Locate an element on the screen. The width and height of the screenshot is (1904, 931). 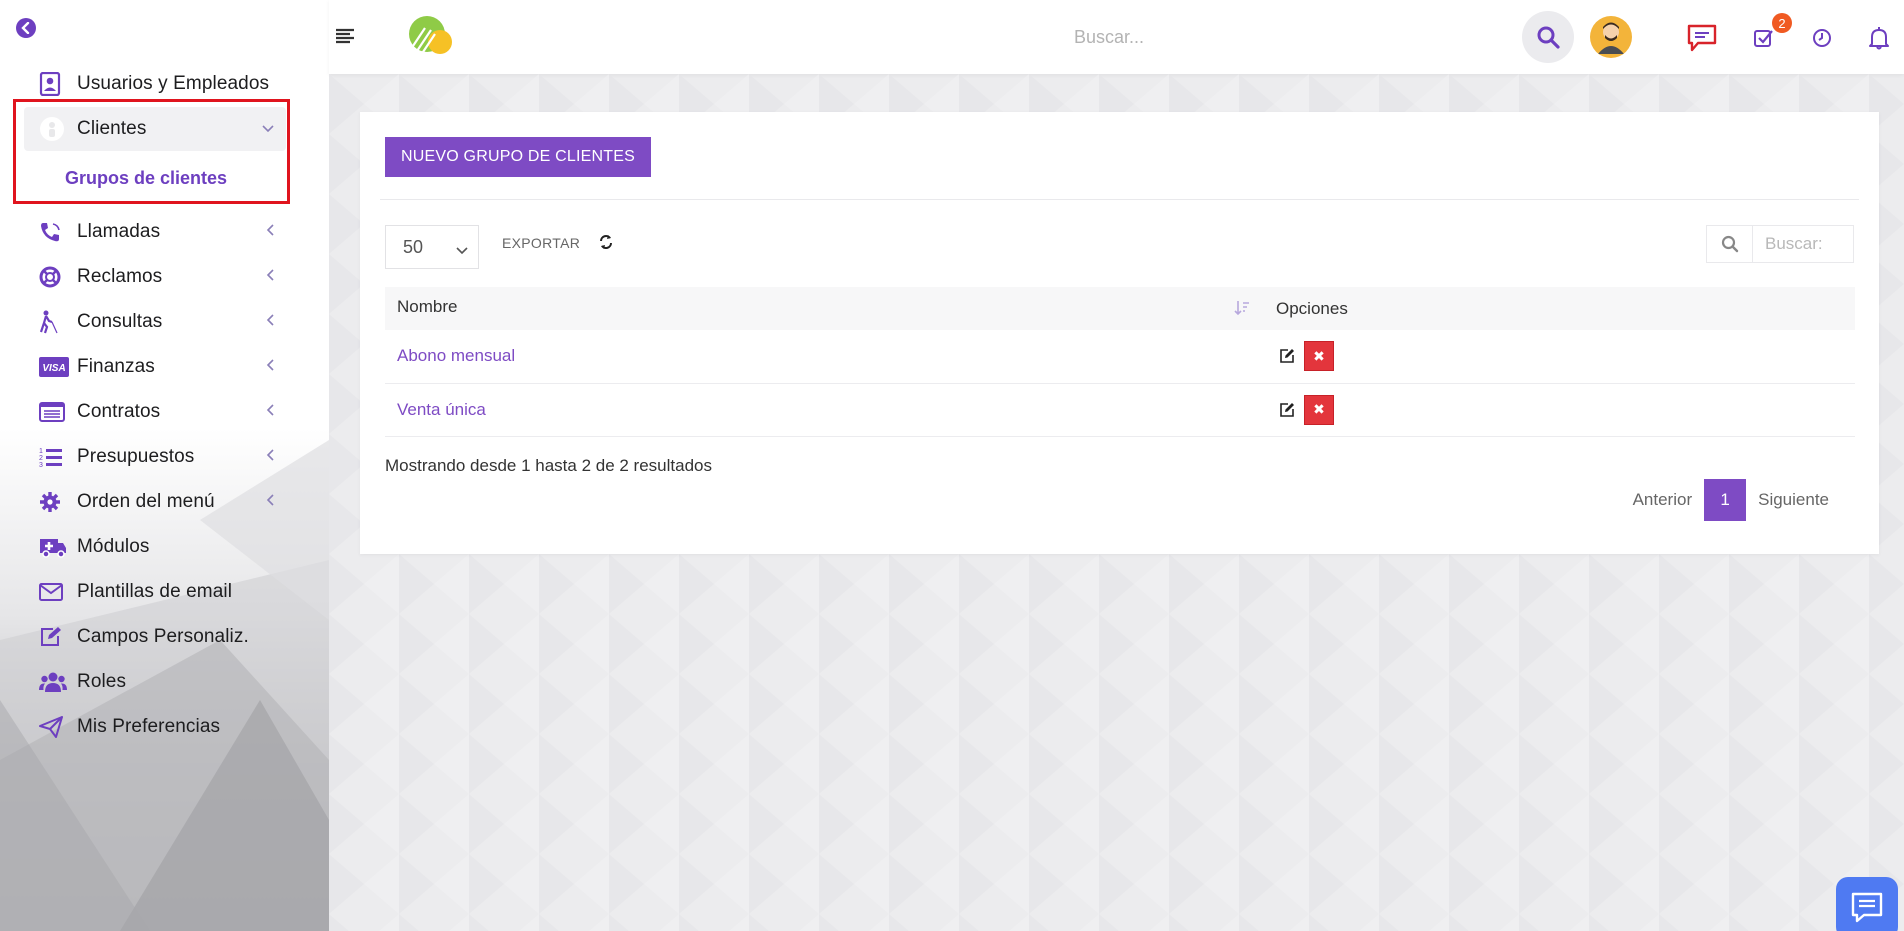
notifications-button is located at coordinates (1879, 38).